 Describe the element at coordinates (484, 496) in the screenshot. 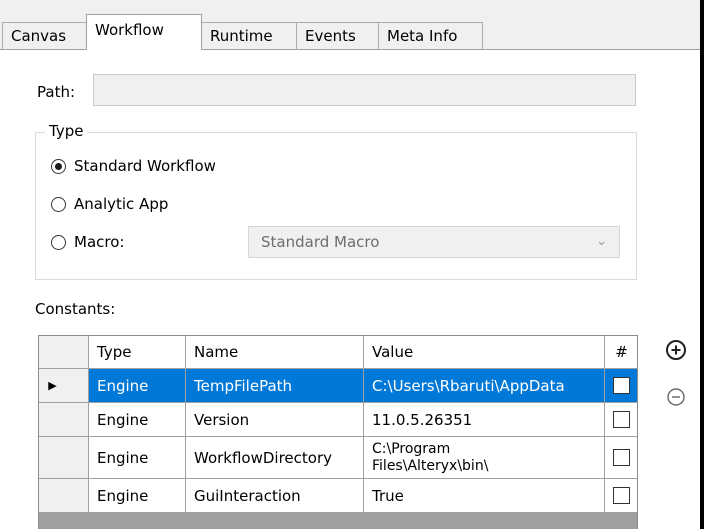

I see `table-cell-value: True` at that location.